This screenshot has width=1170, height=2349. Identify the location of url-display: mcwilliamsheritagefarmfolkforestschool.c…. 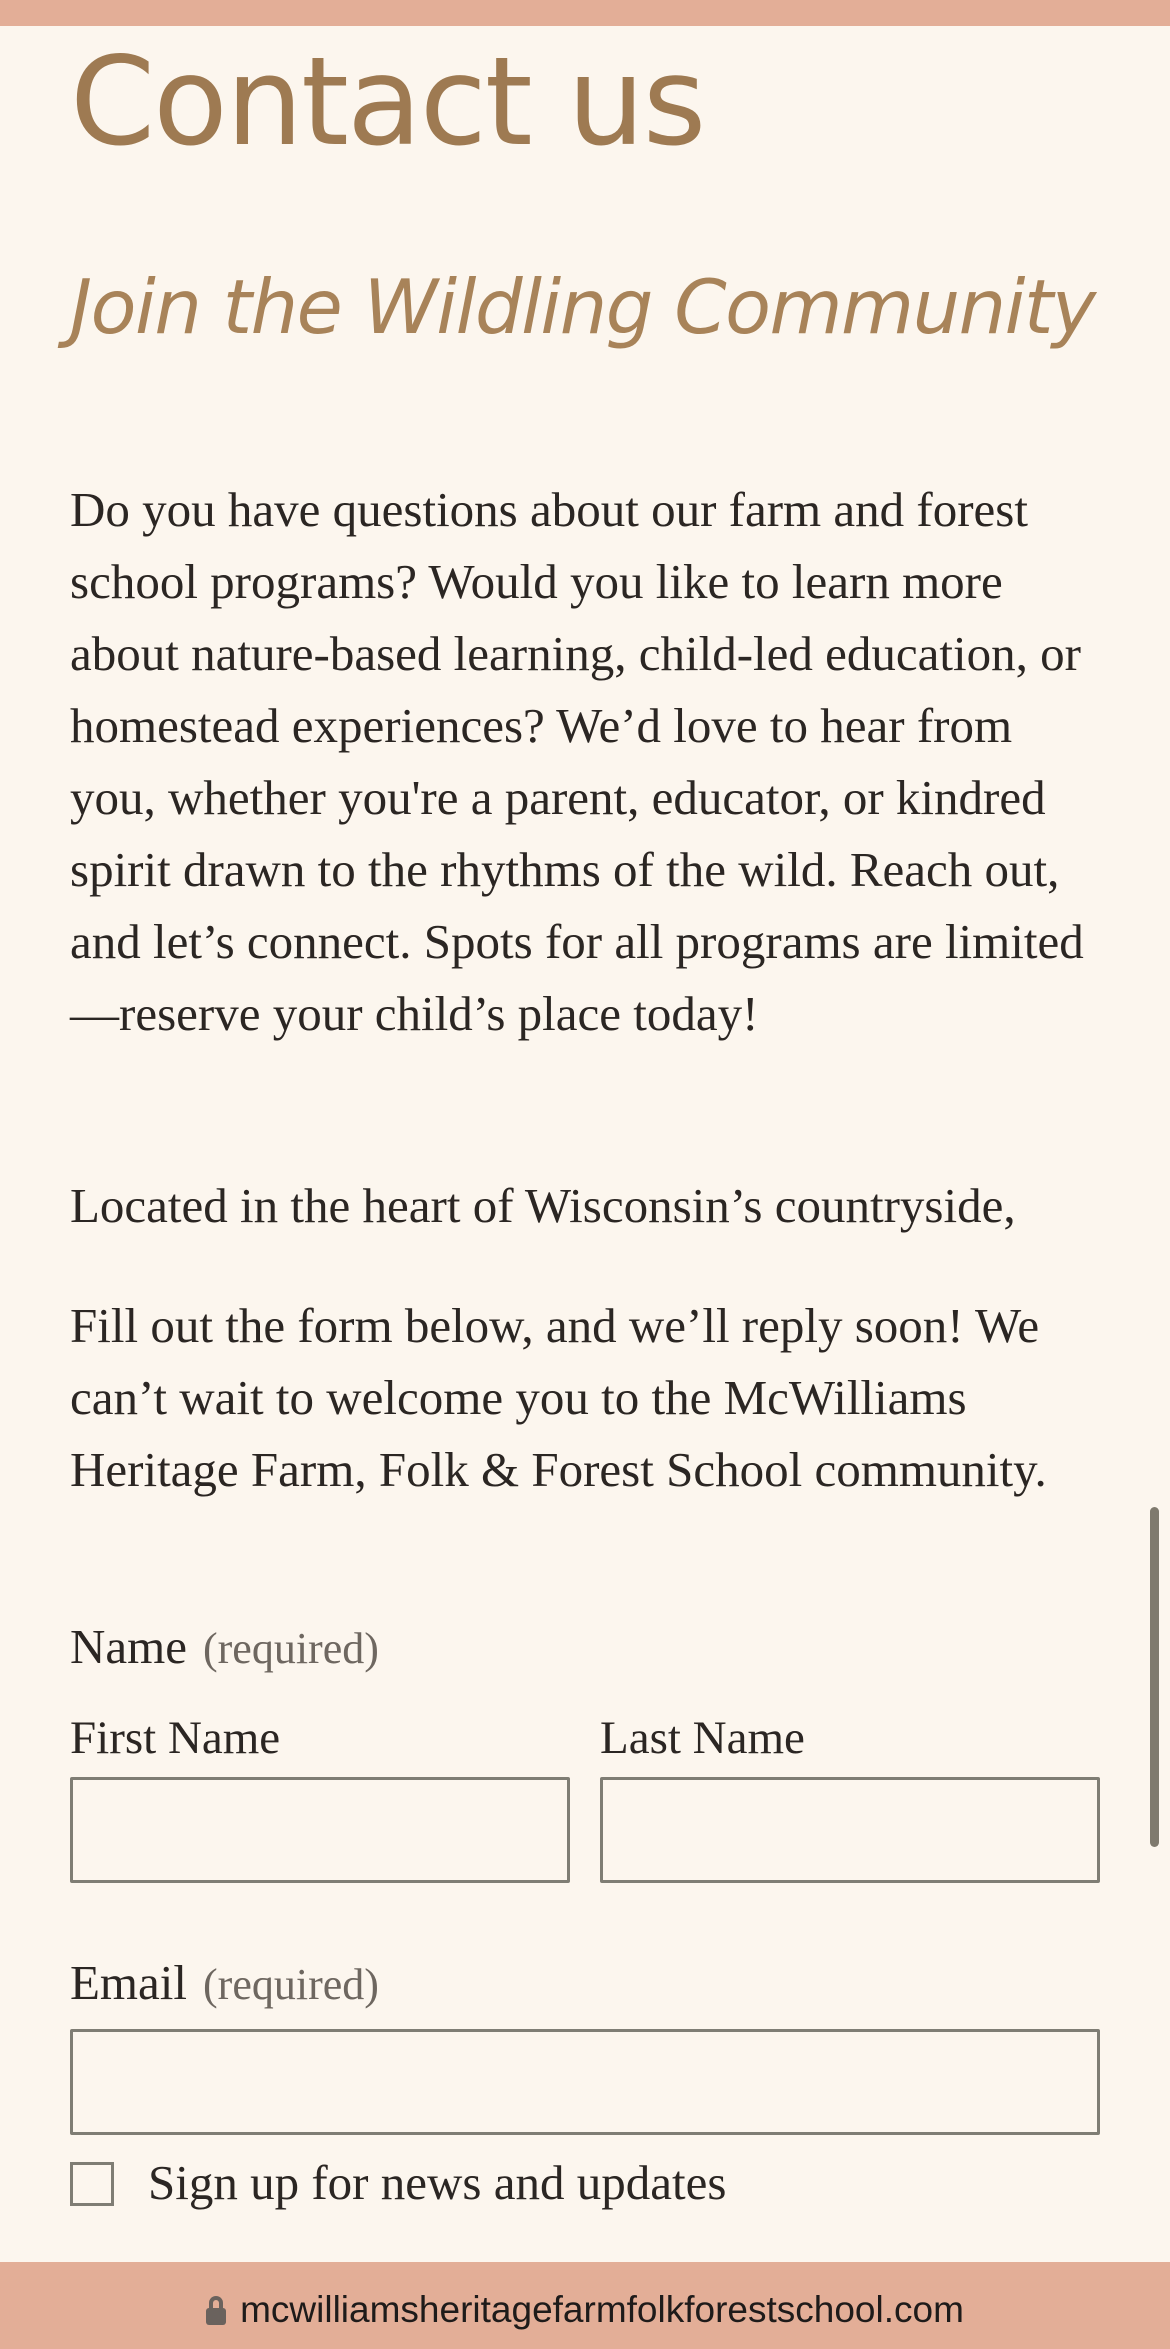
(585, 2310).